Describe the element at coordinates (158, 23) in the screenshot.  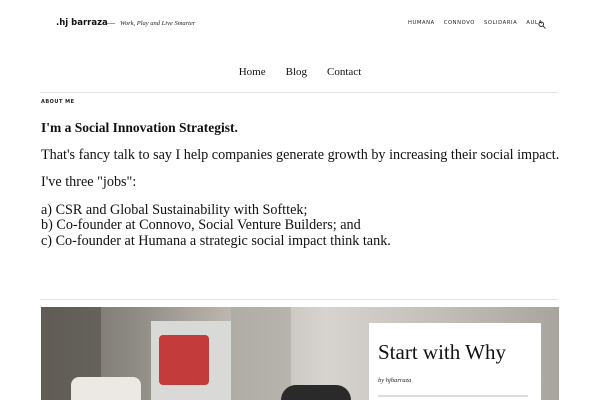
I see `site-tagline: Work, Play and Live Smarter` at that location.